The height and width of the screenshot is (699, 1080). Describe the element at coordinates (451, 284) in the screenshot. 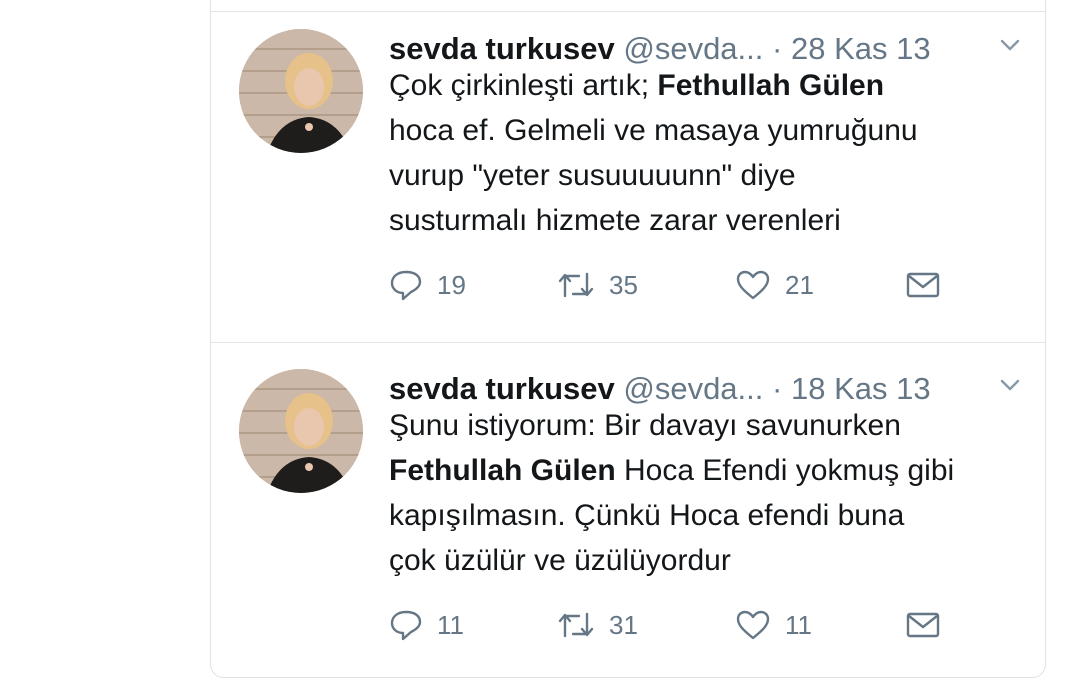

I see `reply-count: 19` at that location.